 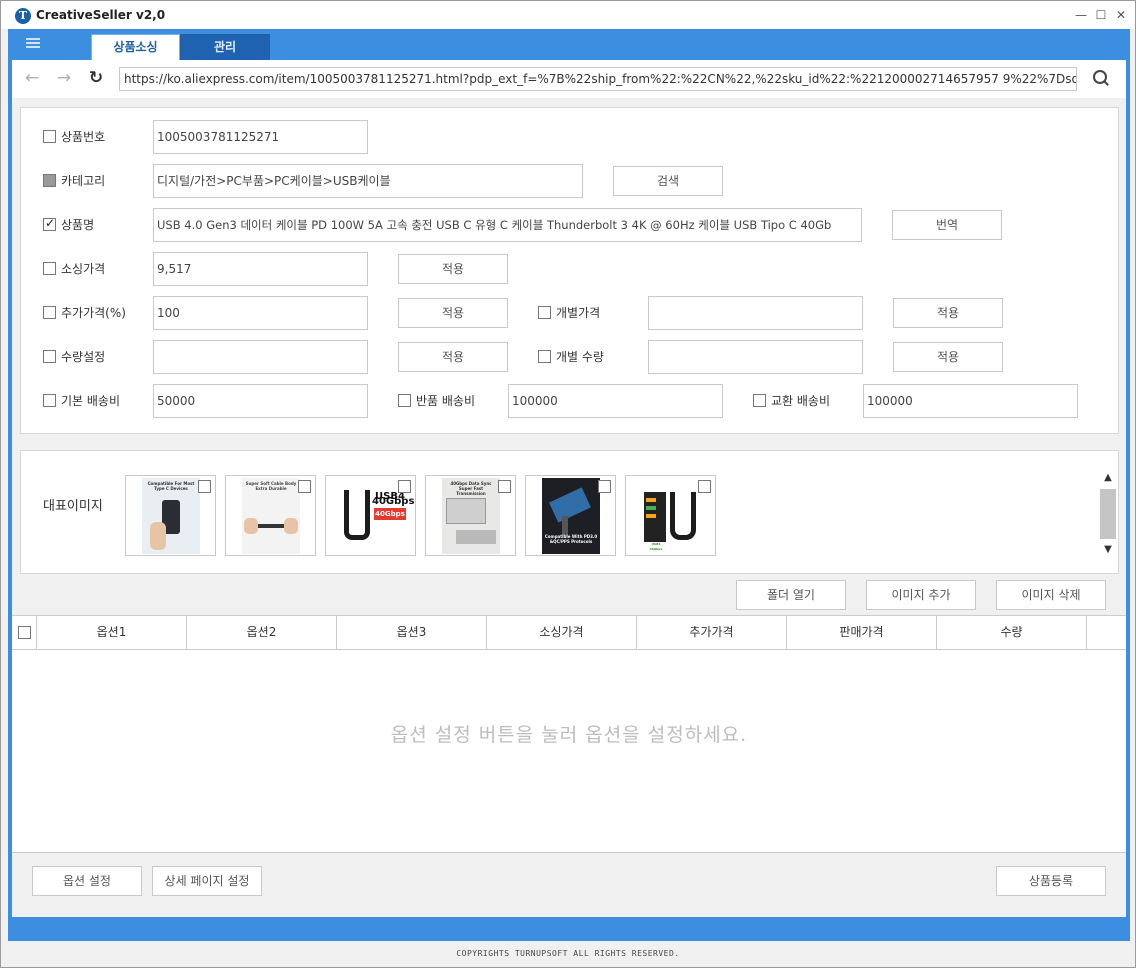 What do you see at coordinates (368, 181) in the screenshot?
I see `category-input: 디지털/가전>PC부품>PC케이블>USB케이블` at bounding box center [368, 181].